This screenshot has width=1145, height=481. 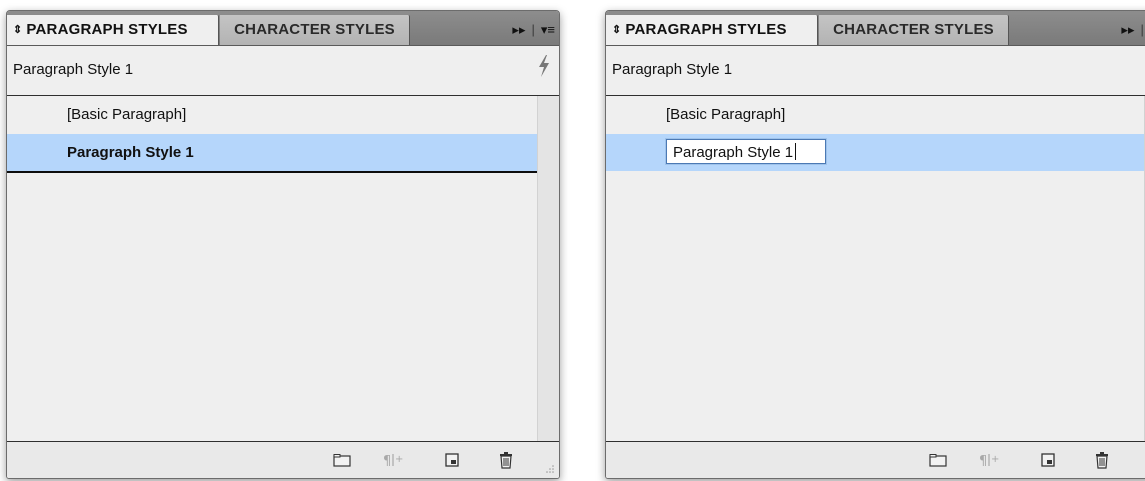 What do you see at coordinates (733, 152) in the screenshot?
I see `edit-field-value: Paragraph Style 1` at bounding box center [733, 152].